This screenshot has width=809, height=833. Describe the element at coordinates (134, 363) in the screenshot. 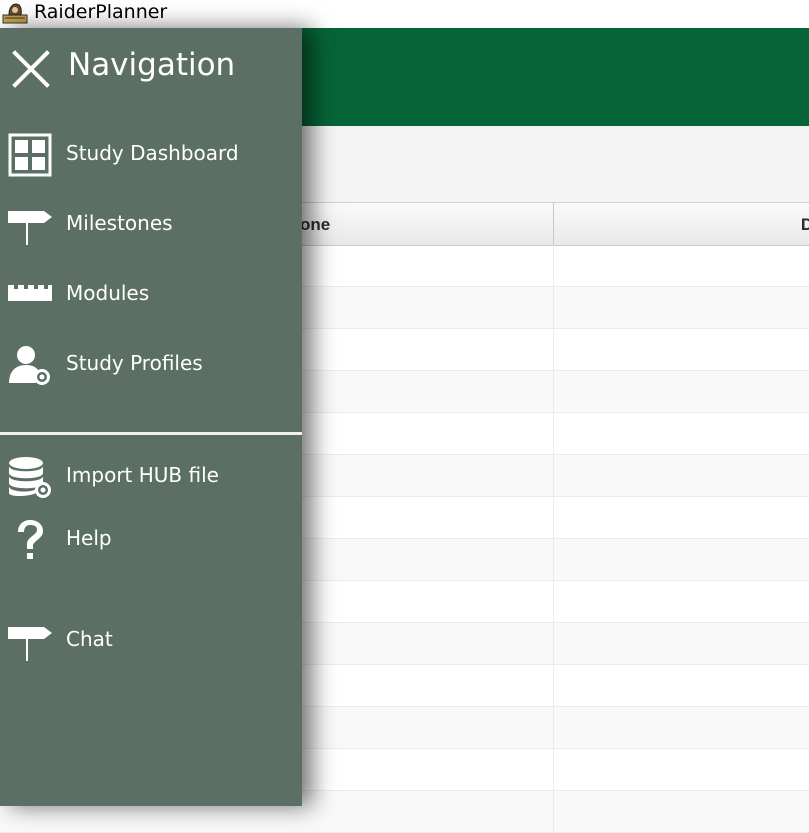

I see `nav-item-label: Study Profiles` at that location.